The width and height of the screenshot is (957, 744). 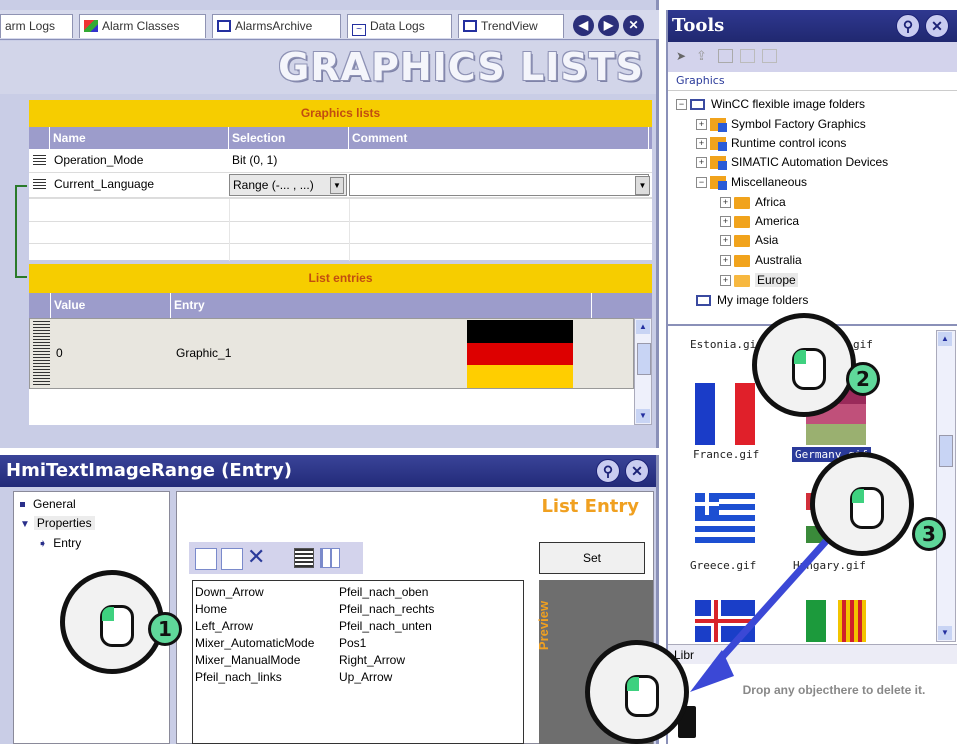 What do you see at coordinates (165, 629) in the screenshot?
I see `step-badge-1: 1` at bounding box center [165, 629].